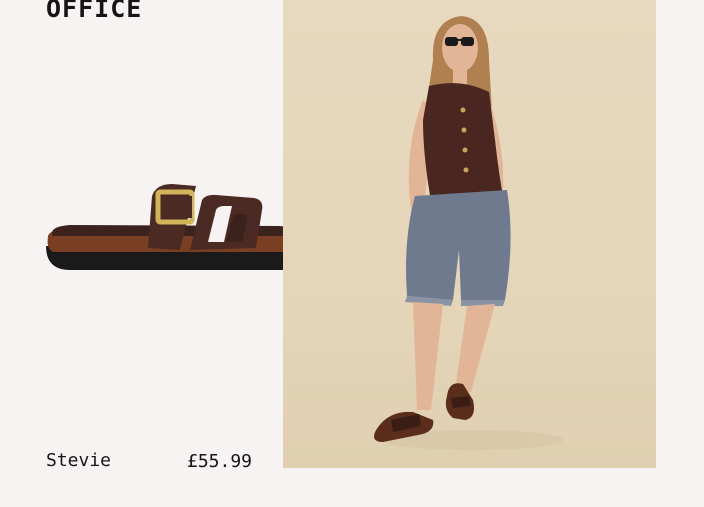 Image resolution: width=704 pixels, height=507 pixels. Describe the element at coordinates (220, 461) in the screenshot. I see `product-price: £55.99` at that location.